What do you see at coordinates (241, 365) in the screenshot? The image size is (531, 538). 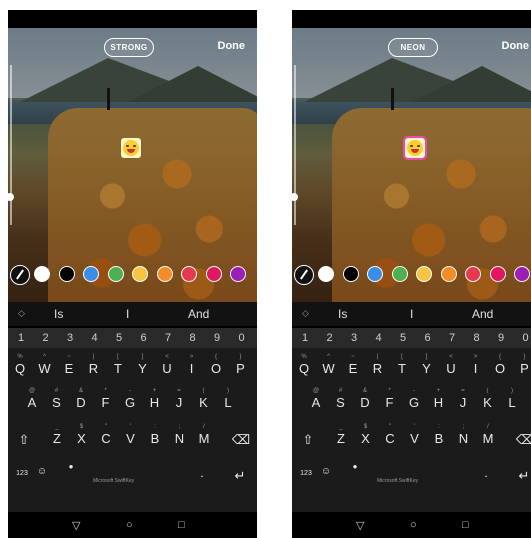 I see `letter-key: } P` at bounding box center [241, 365].